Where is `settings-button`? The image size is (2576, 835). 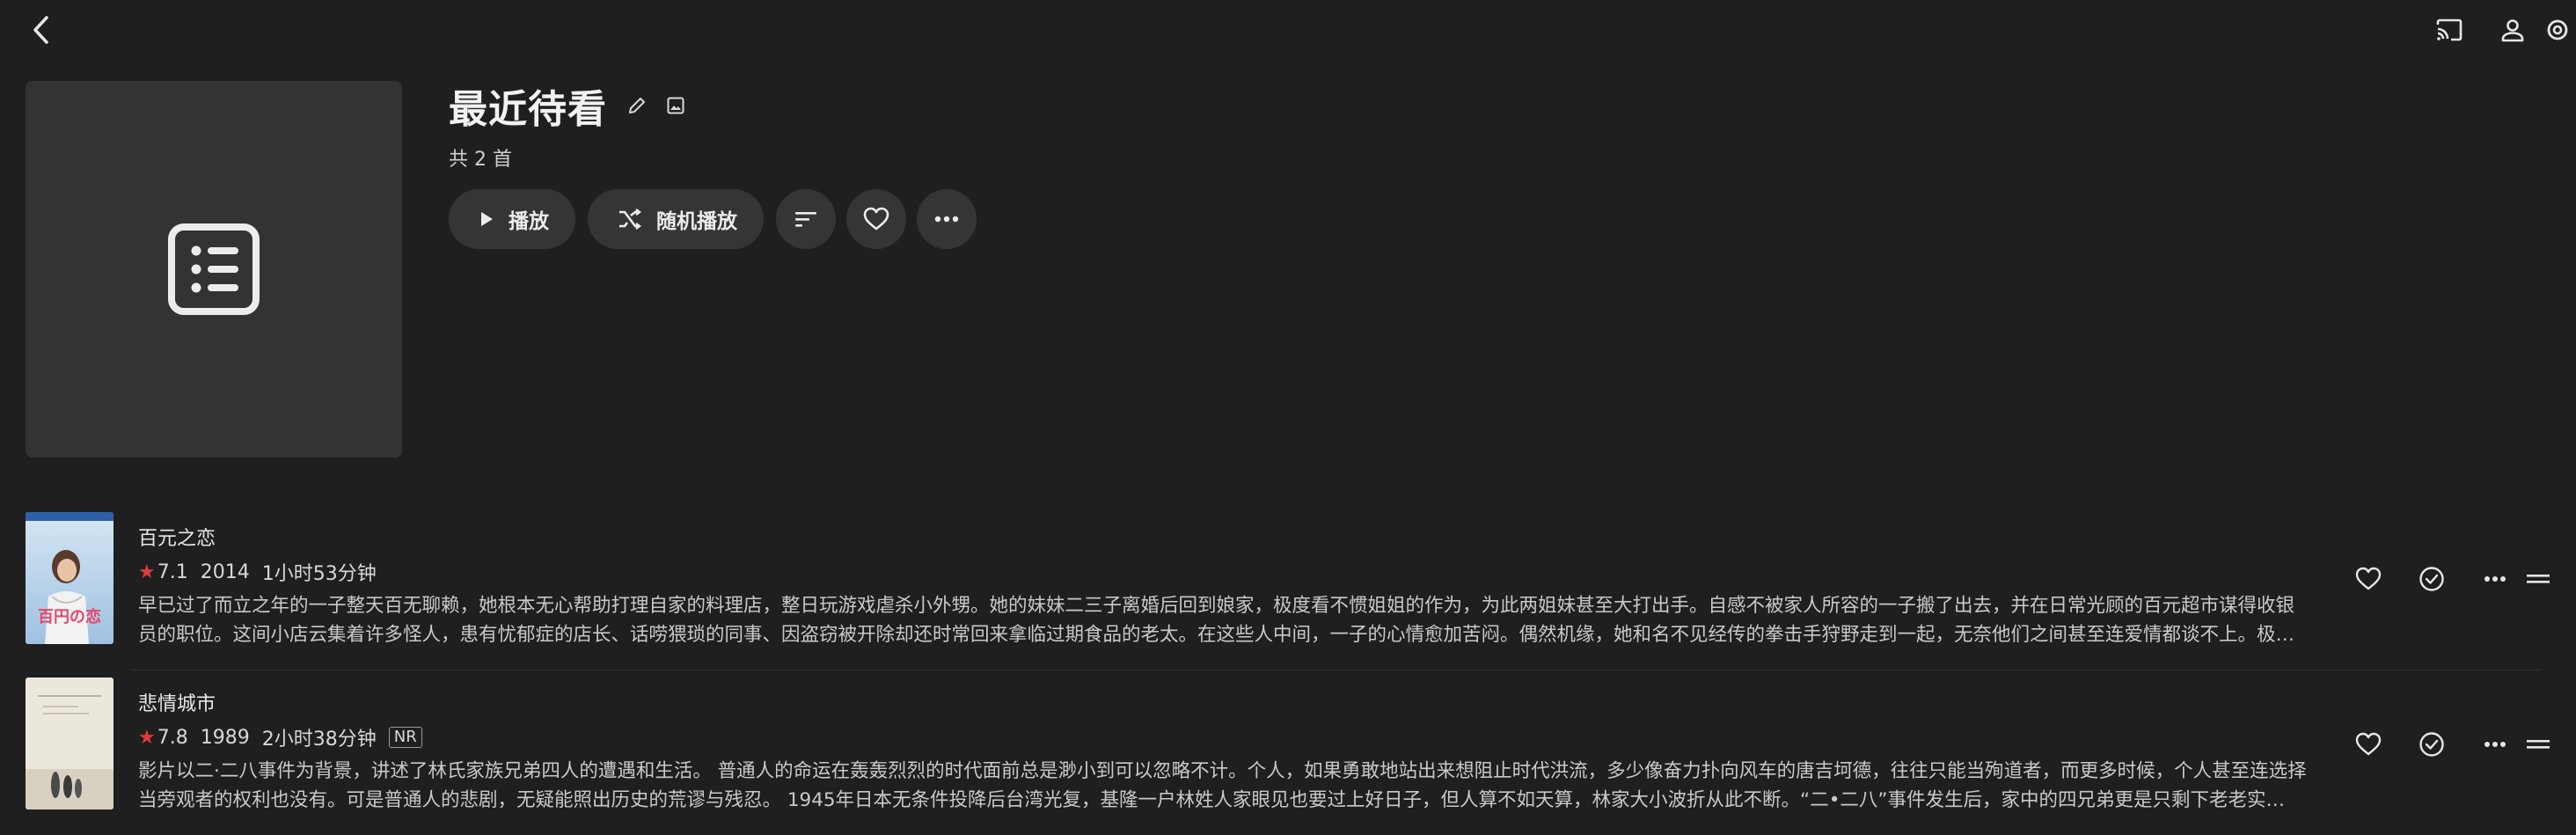 settings-button is located at coordinates (2560, 30).